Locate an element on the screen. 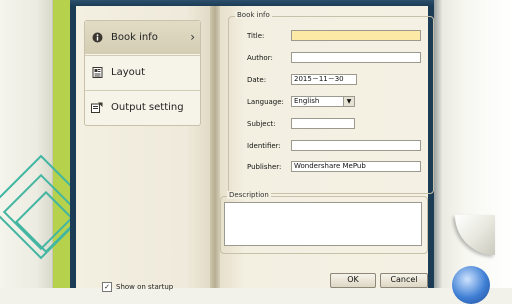  background-left is located at coordinates (35, 144).